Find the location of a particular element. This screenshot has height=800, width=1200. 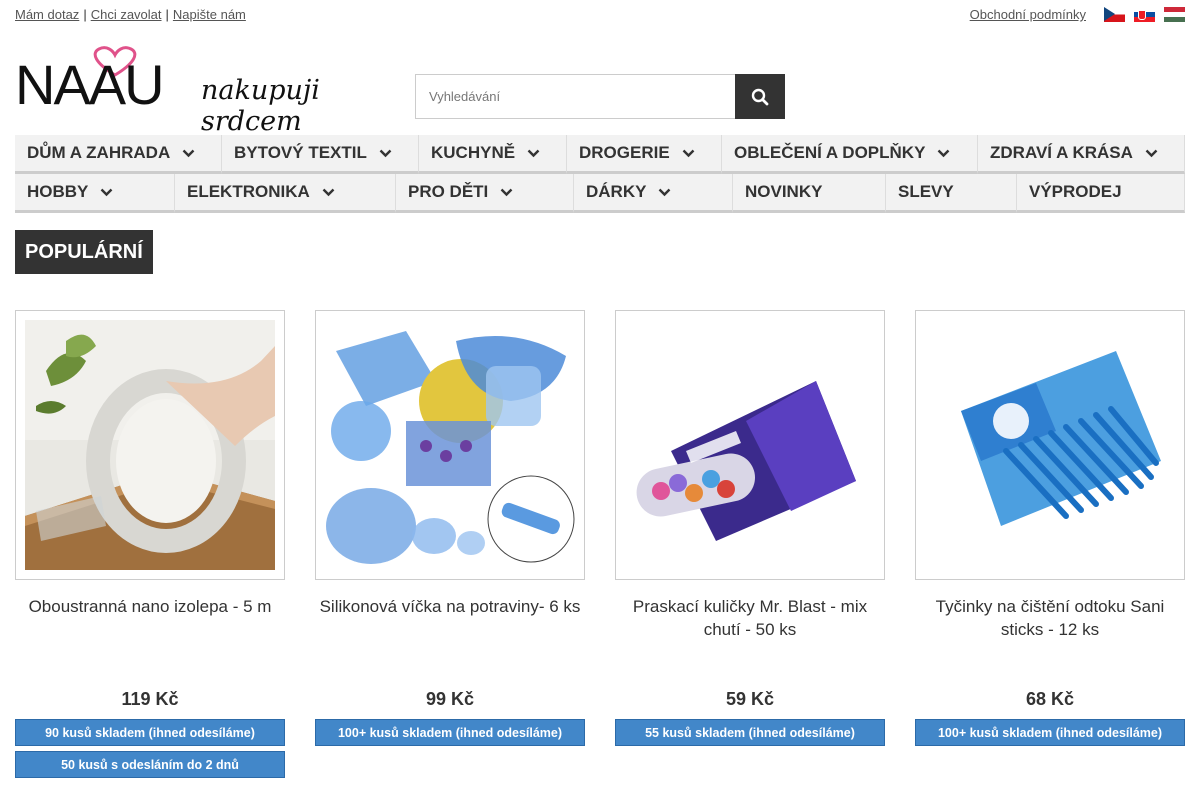

stock-badge: 50 kusů s odesláním do 2 dnů is located at coordinates (150, 764).